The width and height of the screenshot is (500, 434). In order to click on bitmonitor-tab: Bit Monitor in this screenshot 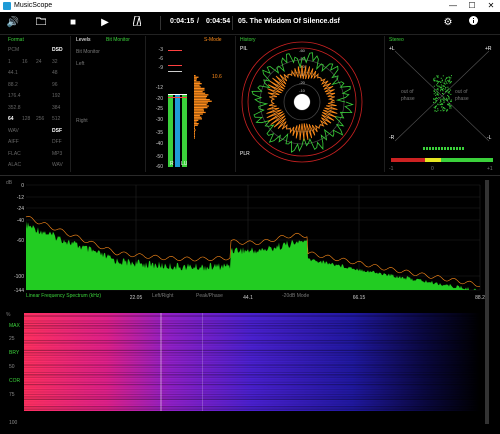, I will do `click(118, 40)`.